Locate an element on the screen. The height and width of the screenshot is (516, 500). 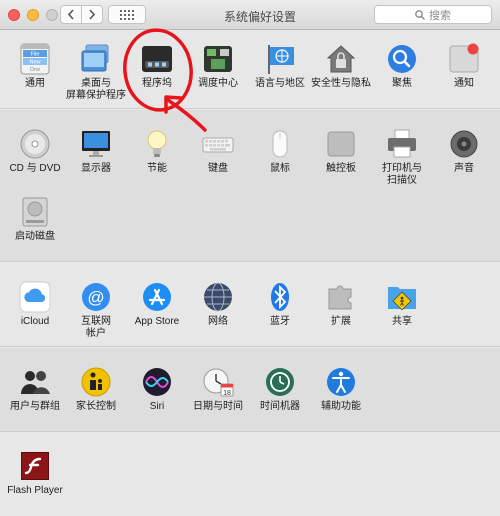
pane-desktop-screensaver: 桌面与 屏幕保护程序 is located at coordinates (96, 72).